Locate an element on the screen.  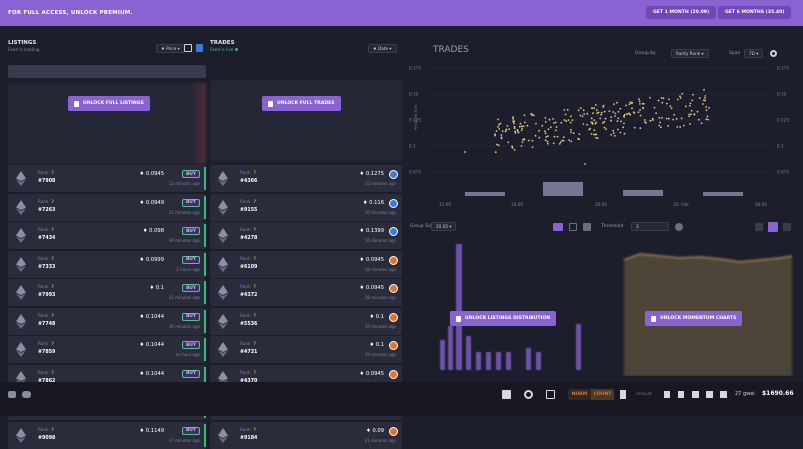
norm-count-toggle: NORM COUNT is located at coordinates (591, 394).